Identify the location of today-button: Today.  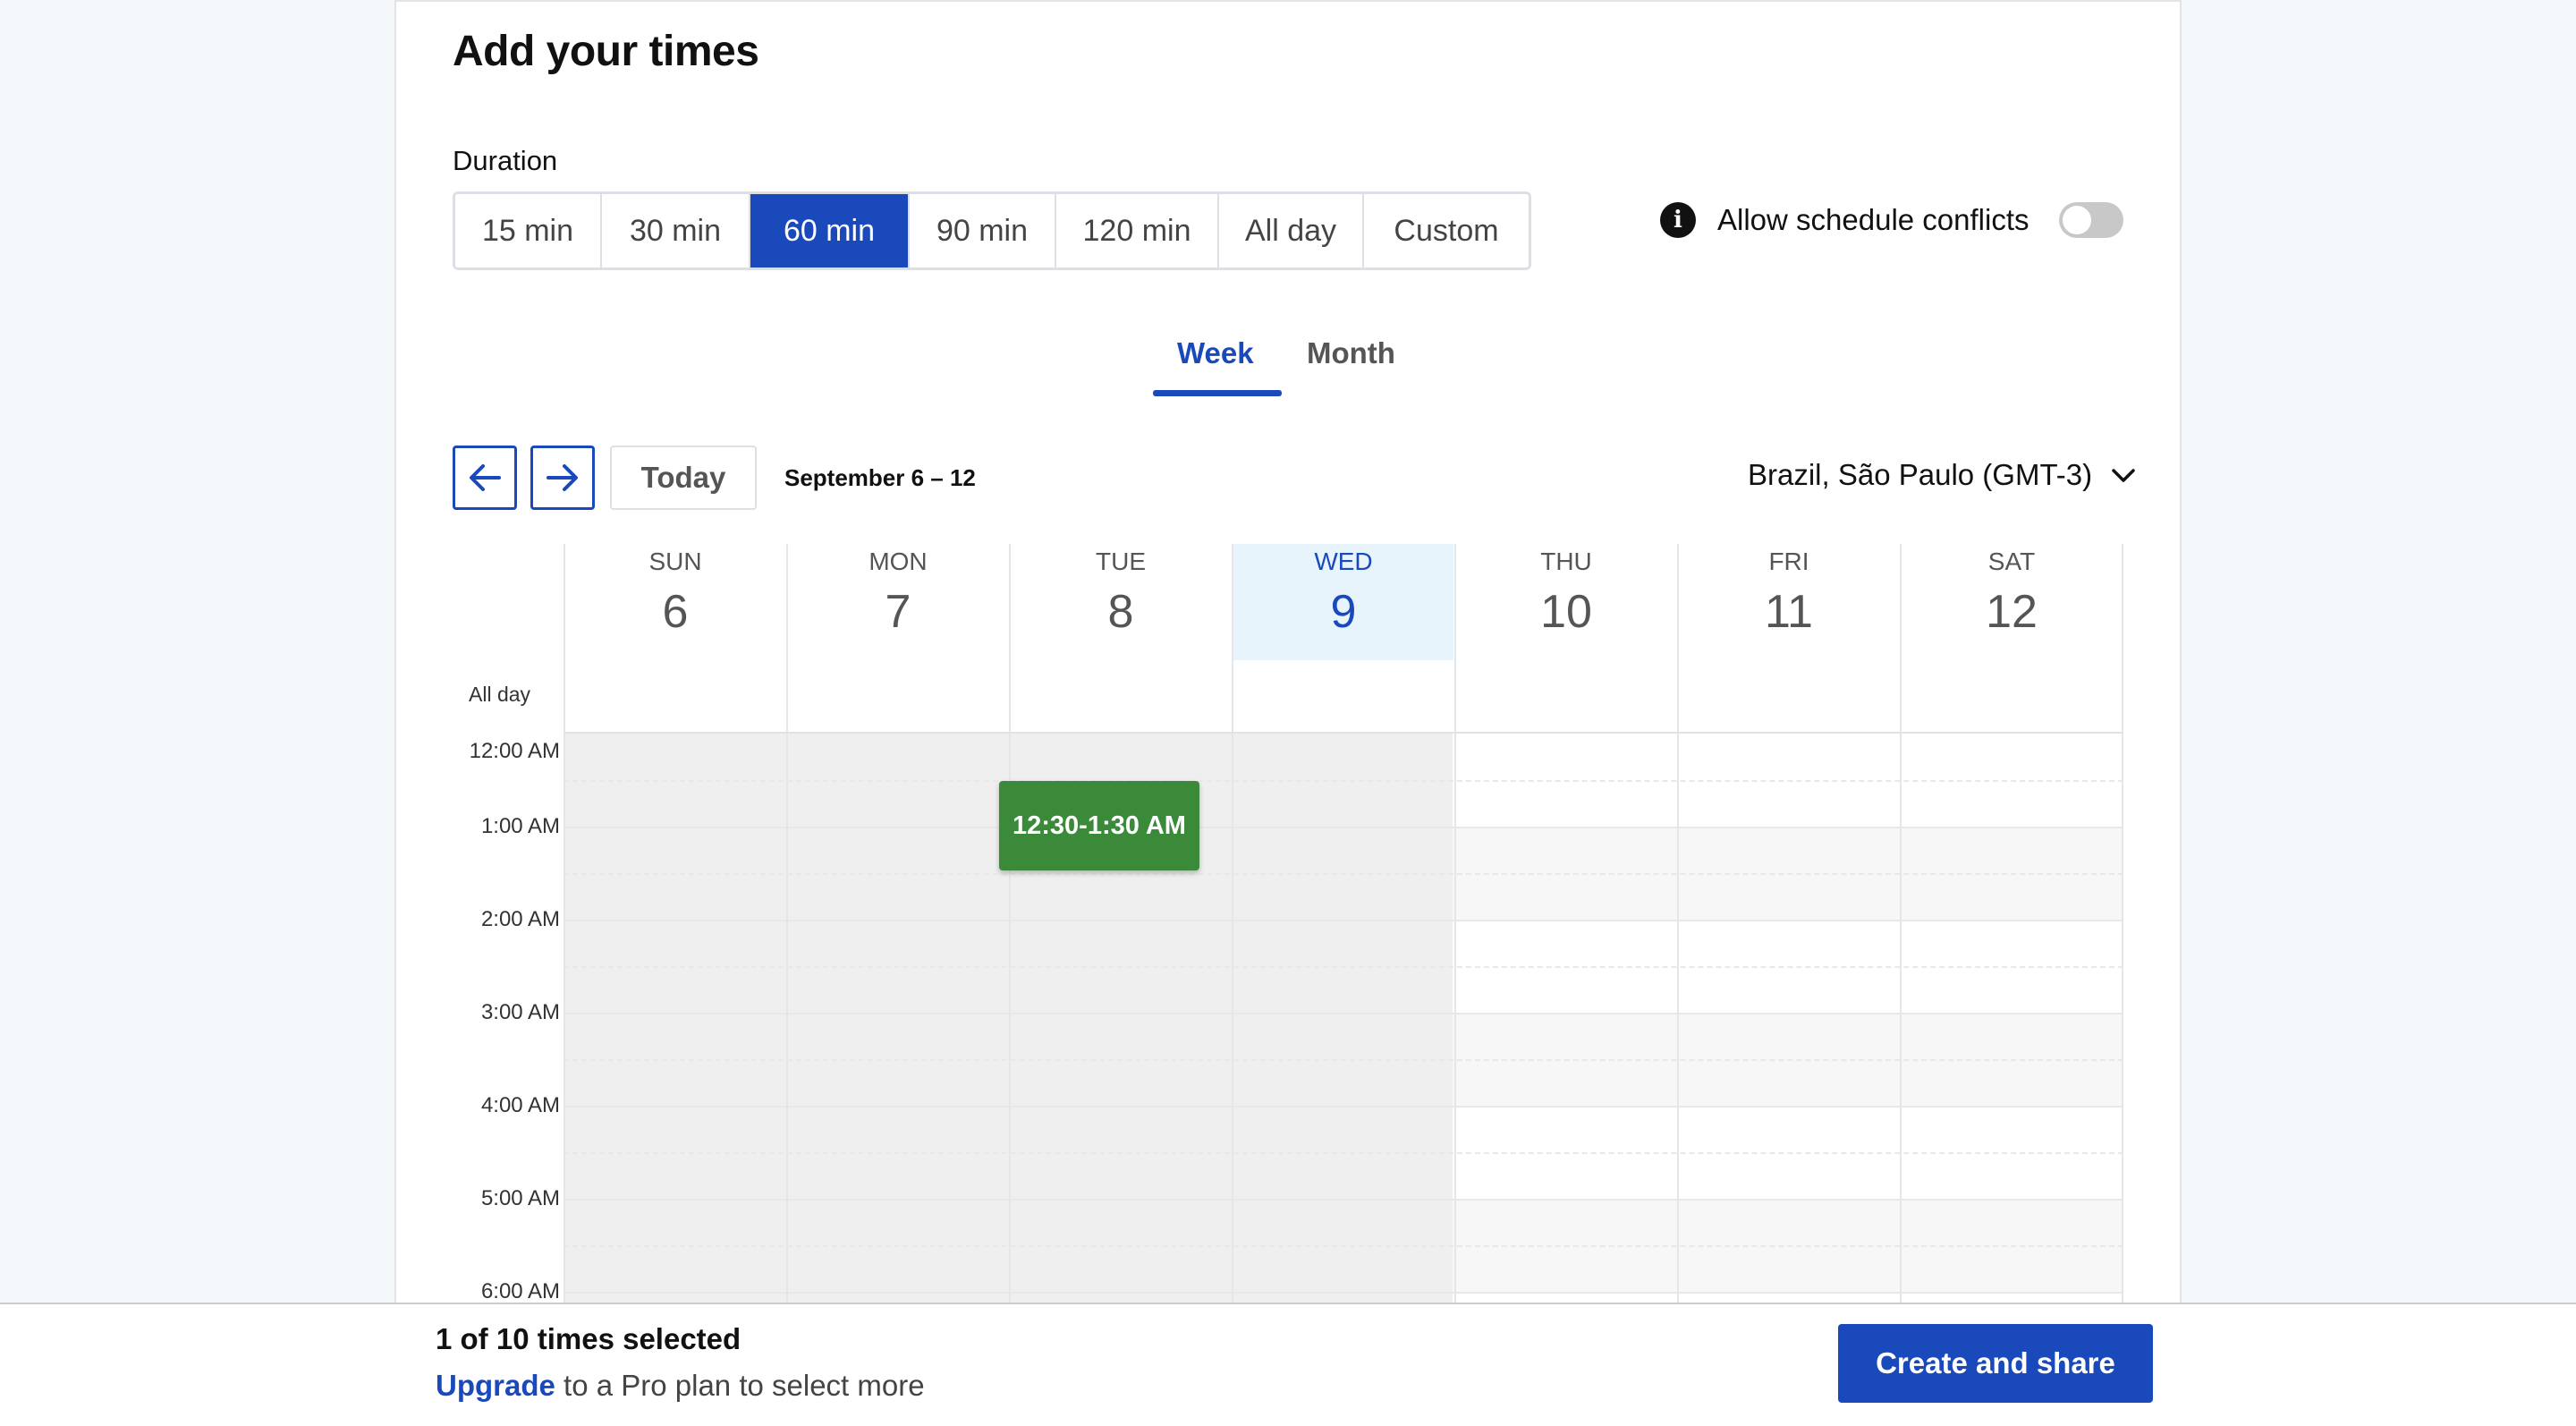
(683, 478).